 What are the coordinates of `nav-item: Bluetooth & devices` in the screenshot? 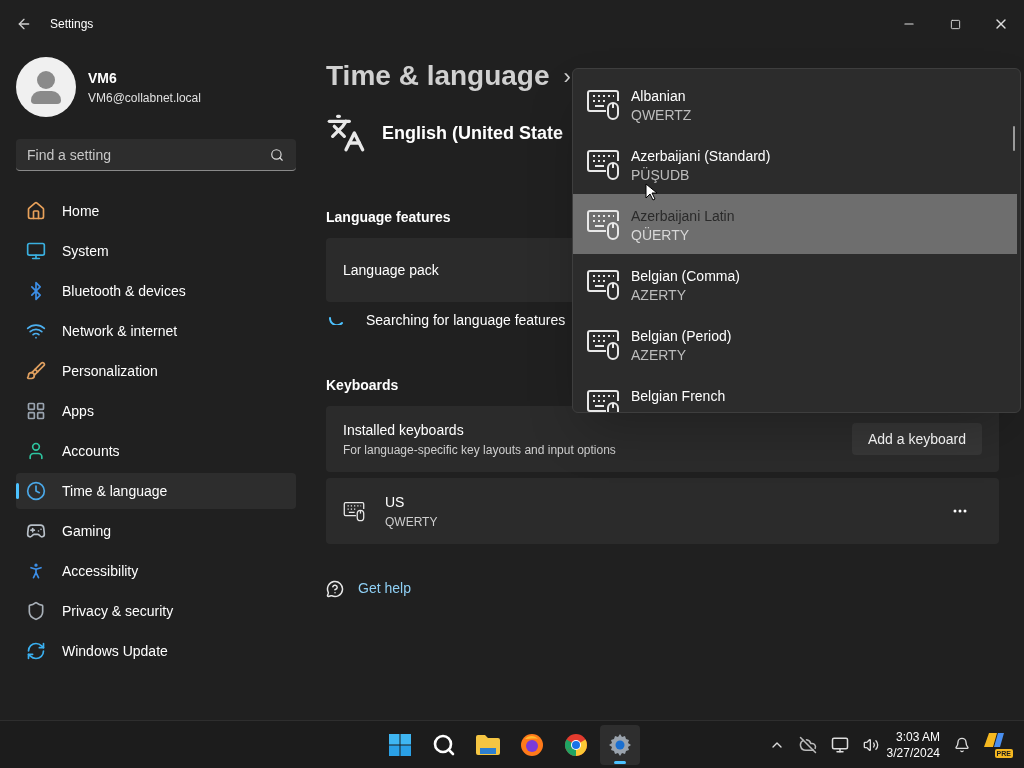 It's located at (156, 291).